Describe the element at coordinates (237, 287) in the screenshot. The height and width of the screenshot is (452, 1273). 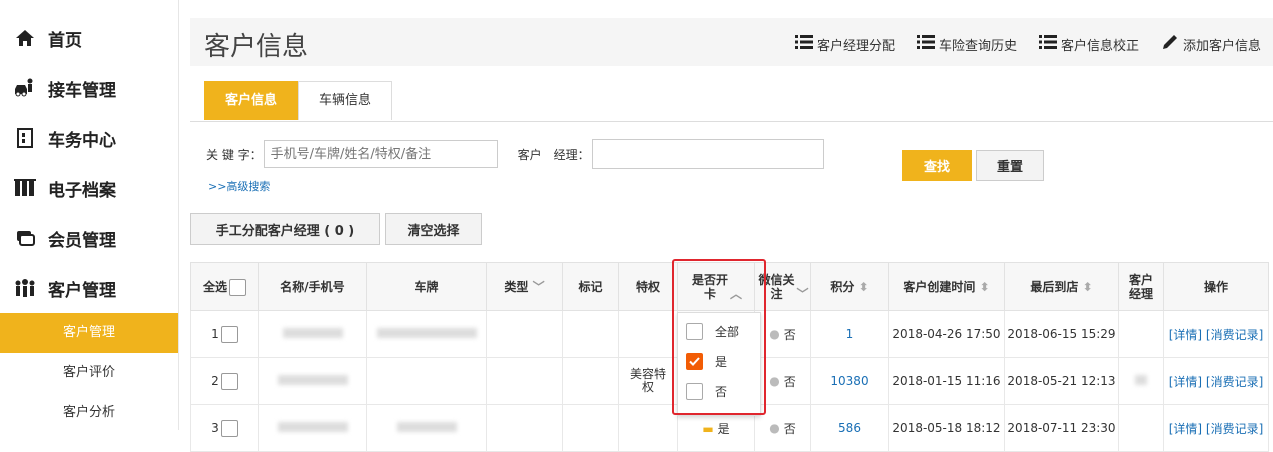
I see `select-all-checkbox` at that location.